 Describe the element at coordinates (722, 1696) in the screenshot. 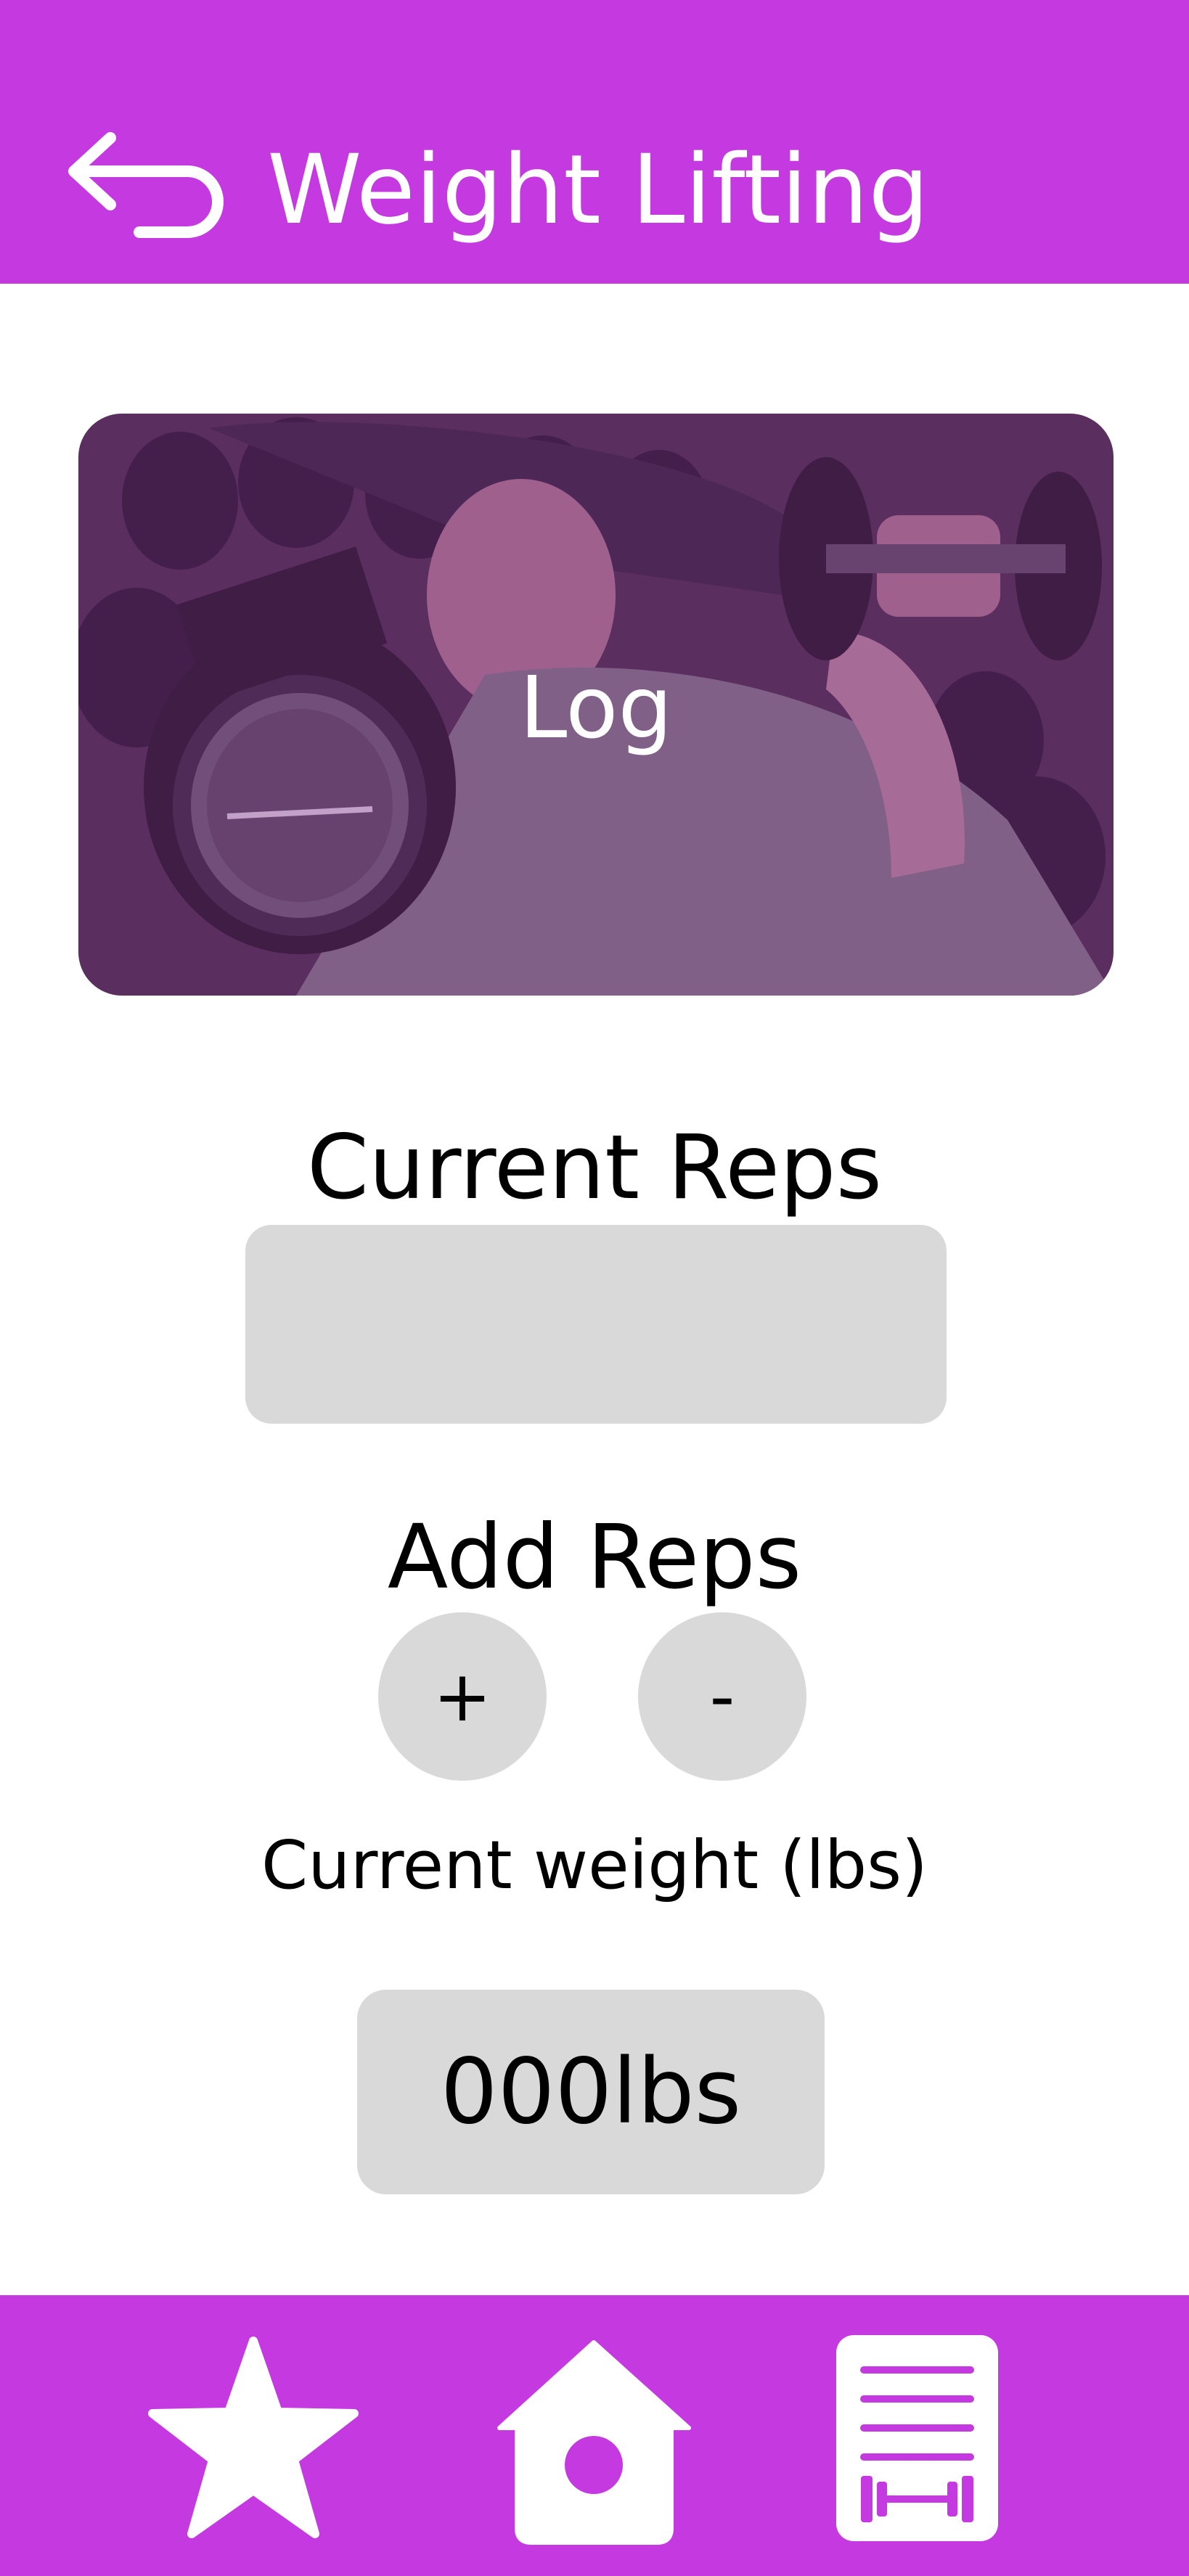

I see `remove-rep-button: -` at that location.